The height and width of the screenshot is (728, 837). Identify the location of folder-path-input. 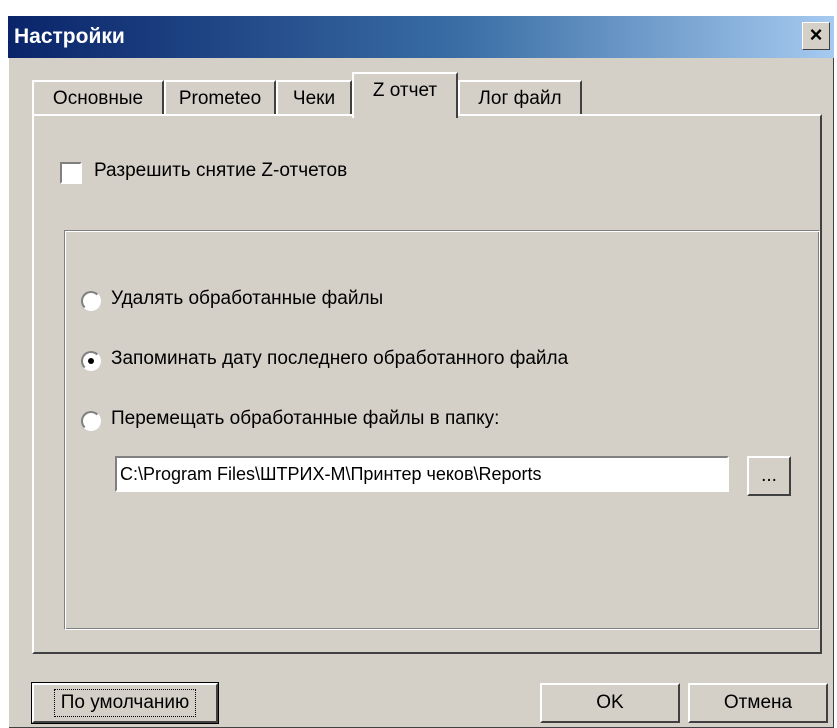
(422, 474).